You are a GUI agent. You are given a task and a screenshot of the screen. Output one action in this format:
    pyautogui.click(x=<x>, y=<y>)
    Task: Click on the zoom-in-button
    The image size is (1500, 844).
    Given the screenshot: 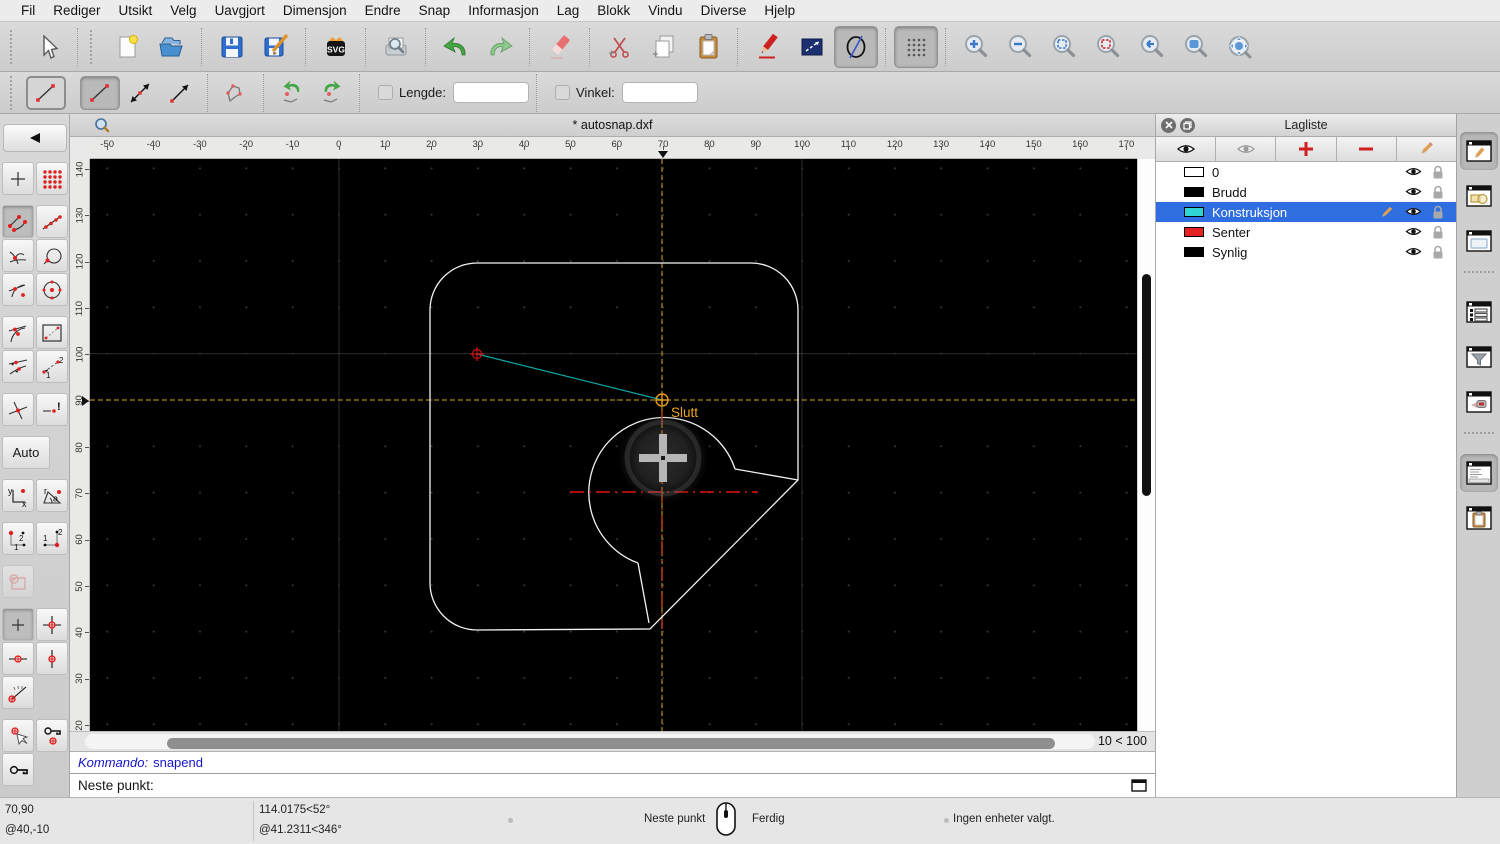 What is the action you would take?
    pyautogui.click(x=976, y=47)
    